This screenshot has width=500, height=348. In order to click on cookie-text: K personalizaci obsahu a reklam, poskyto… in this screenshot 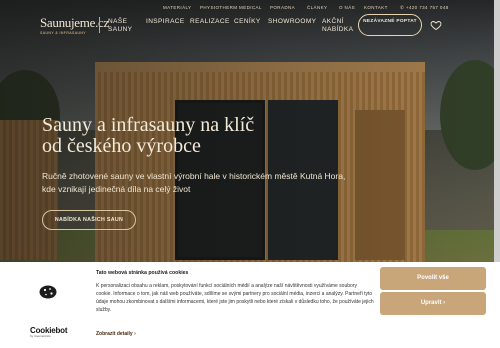, I will do `click(235, 298)`.